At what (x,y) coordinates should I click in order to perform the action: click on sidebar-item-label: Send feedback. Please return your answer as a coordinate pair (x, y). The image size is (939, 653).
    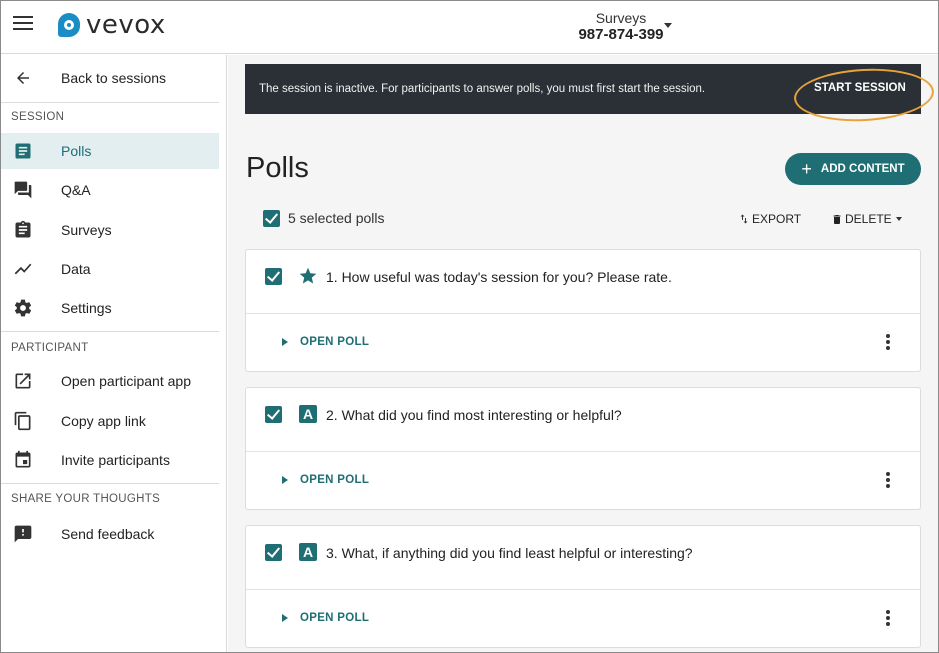
    Looking at the image, I should click on (108, 534).